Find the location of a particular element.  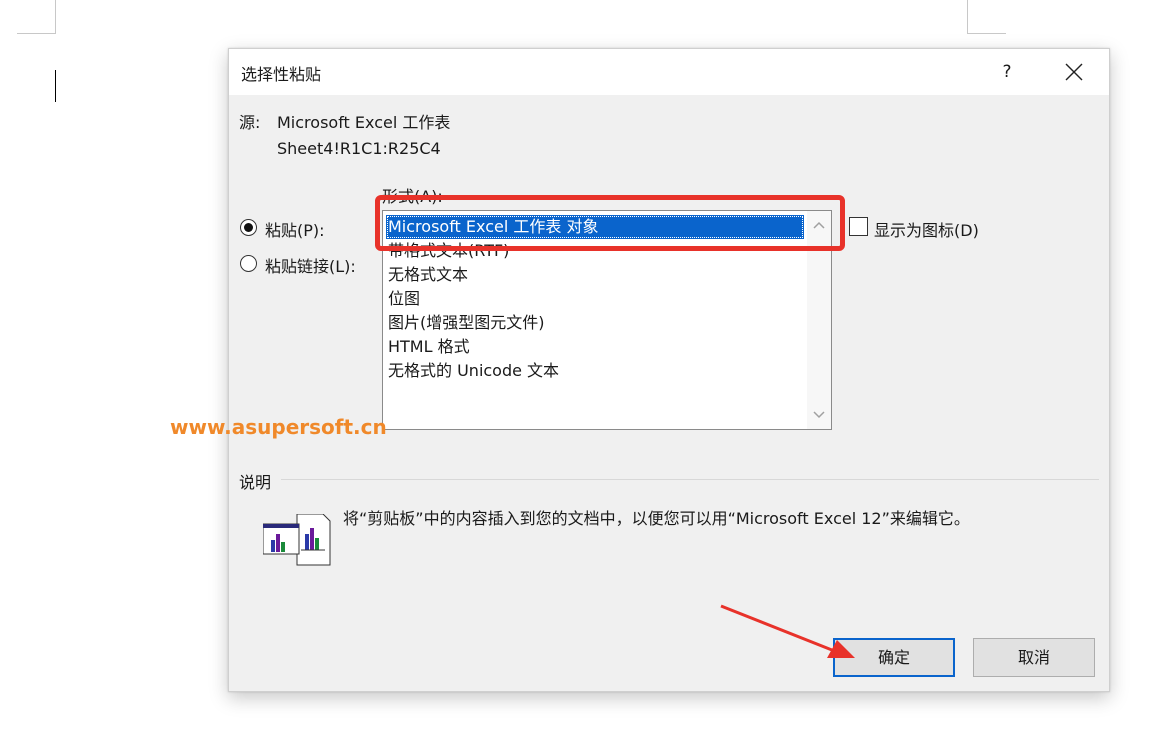

watermark-text: www.asupersoft.cn is located at coordinates (278, 427).